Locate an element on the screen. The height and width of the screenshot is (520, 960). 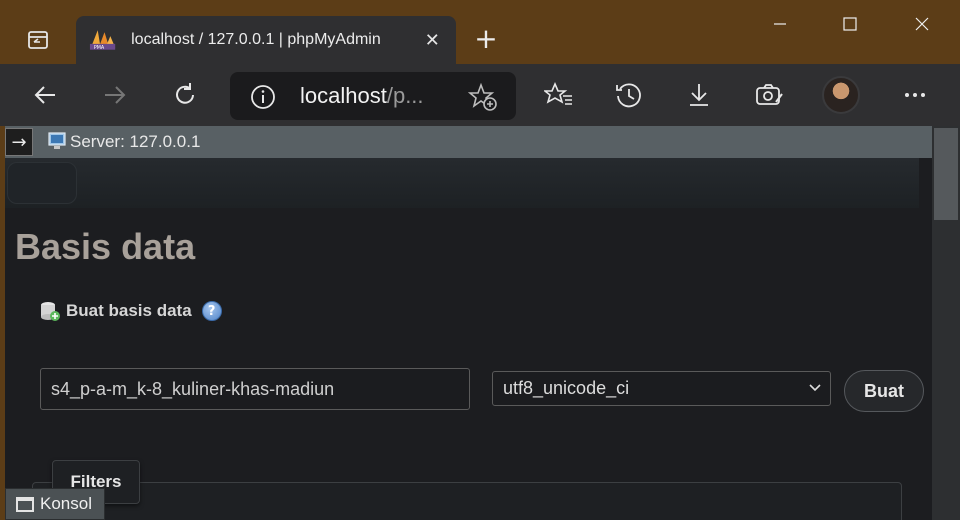
minimize-icon is located at coordinates (780, 24).